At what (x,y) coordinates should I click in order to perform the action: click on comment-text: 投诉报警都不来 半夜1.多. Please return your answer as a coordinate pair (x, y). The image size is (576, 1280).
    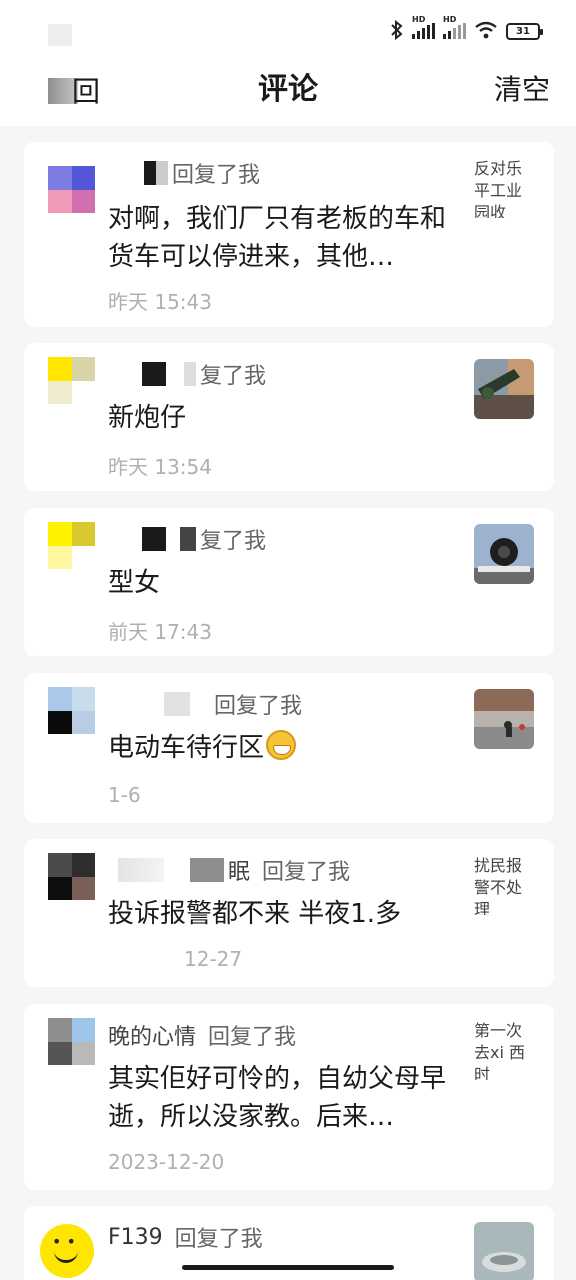
    Looking at the image, I should click on (255, 914).